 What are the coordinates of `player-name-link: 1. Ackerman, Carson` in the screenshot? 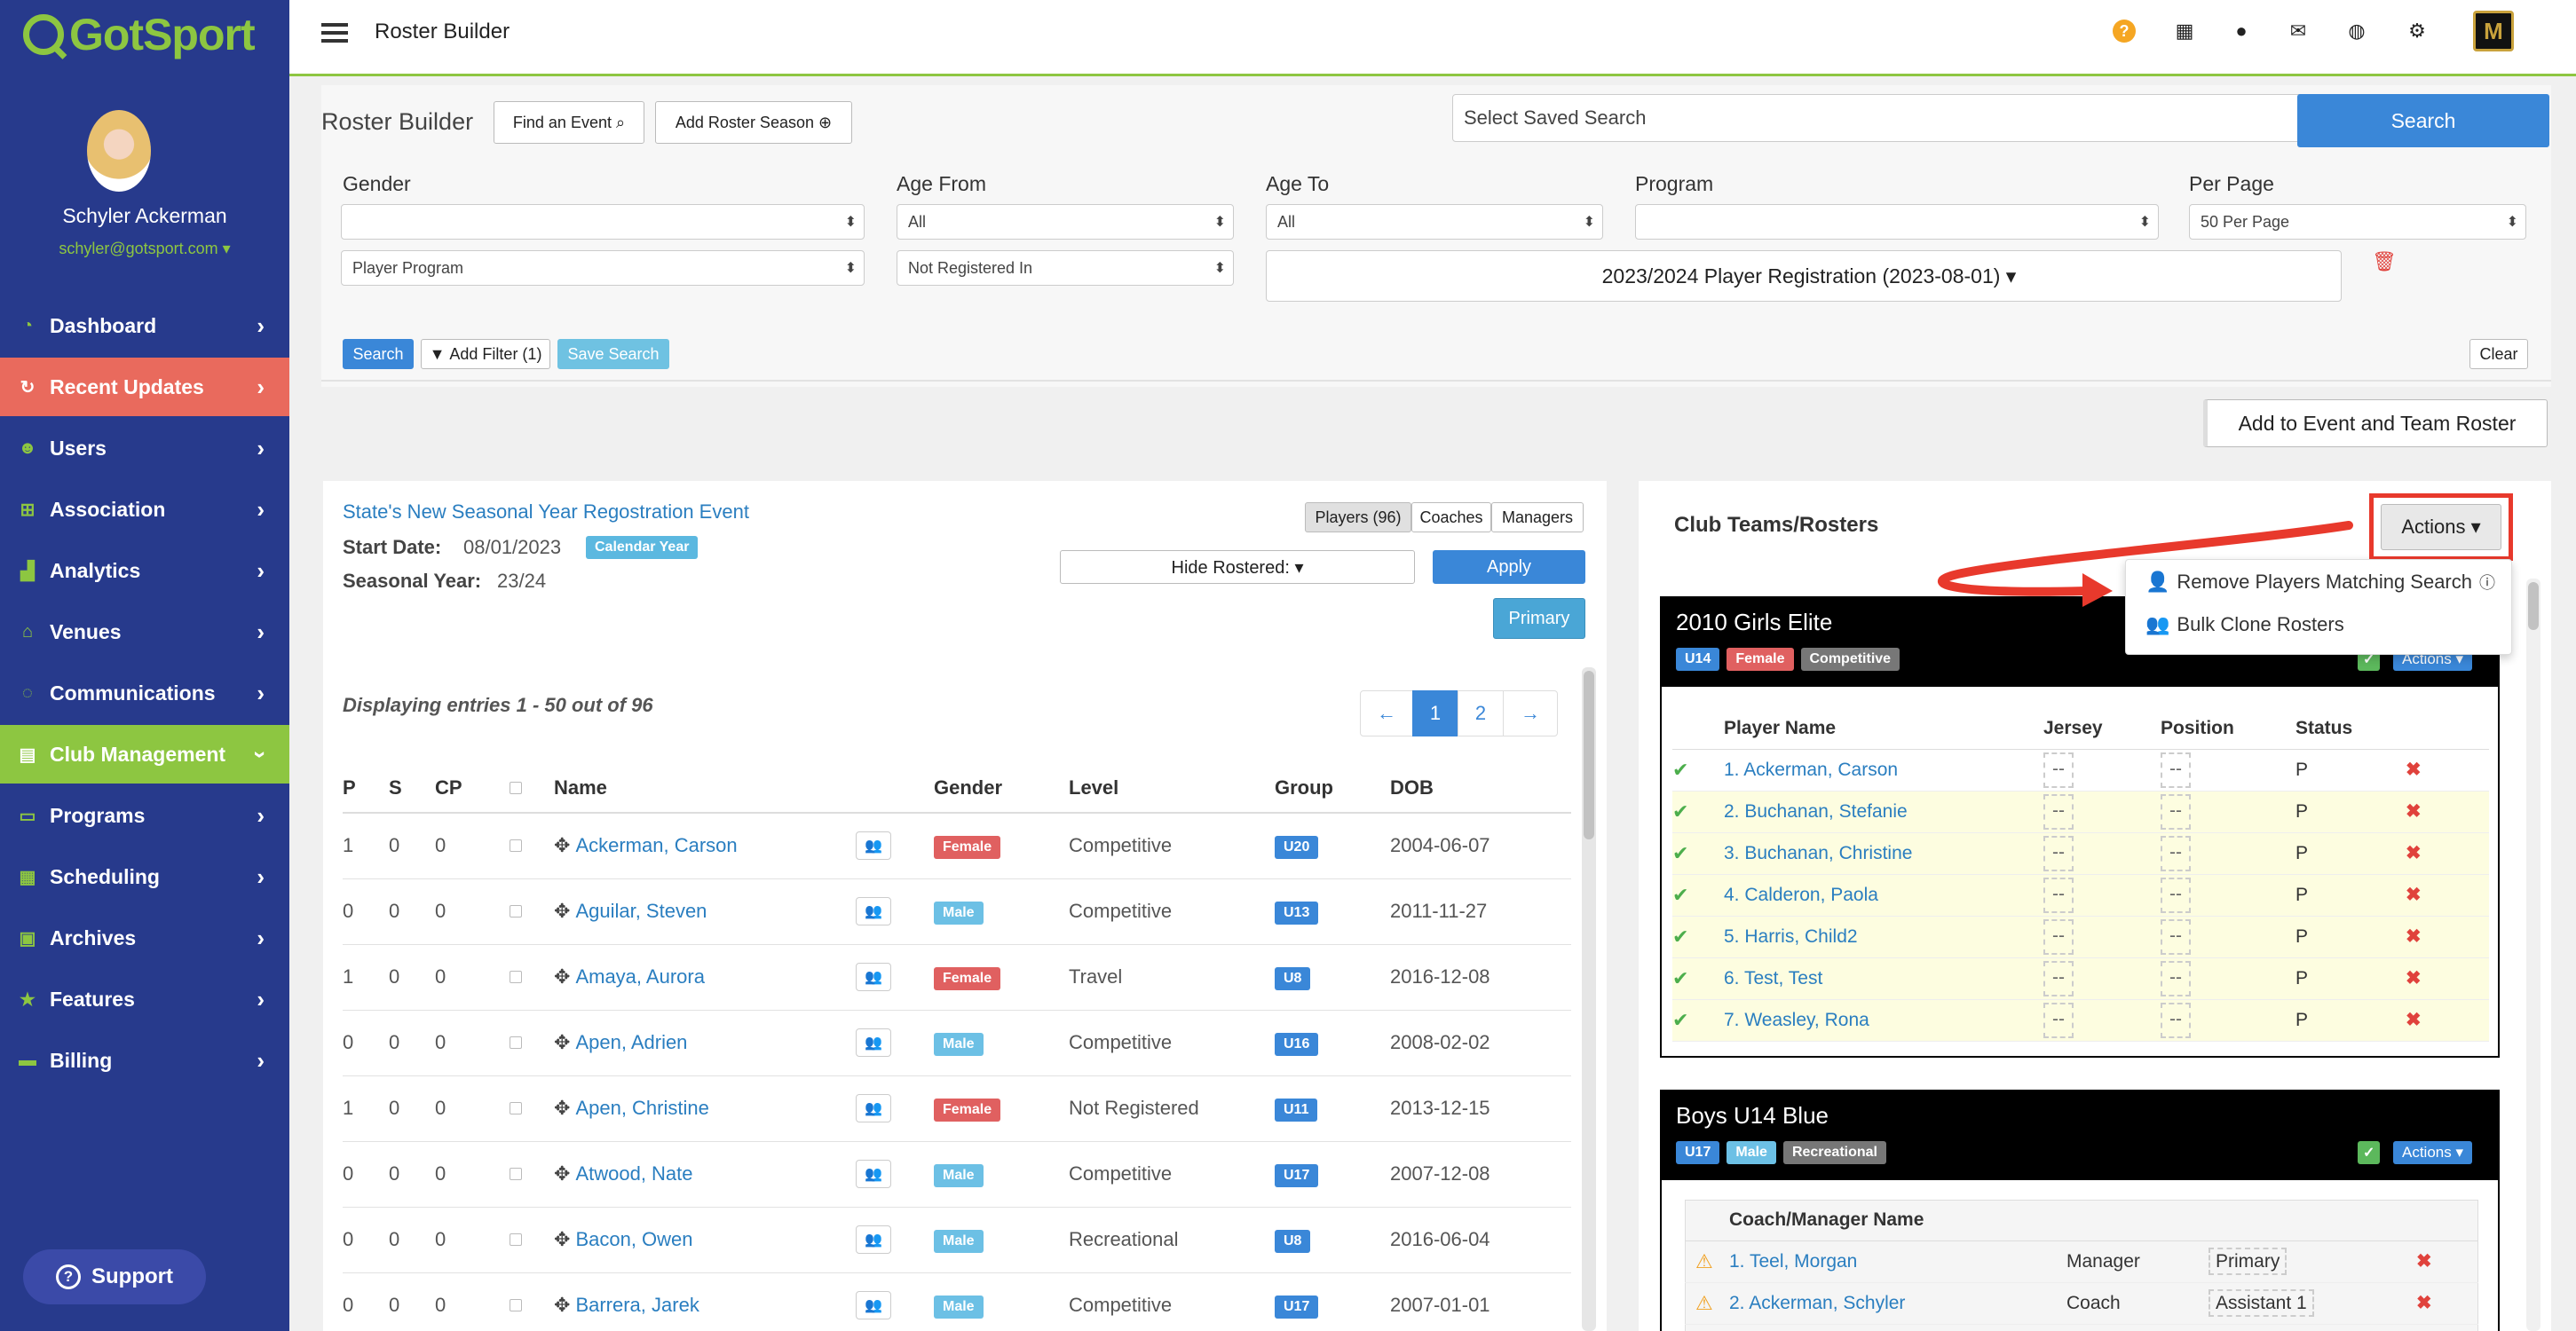 It's located at (1811, 770).